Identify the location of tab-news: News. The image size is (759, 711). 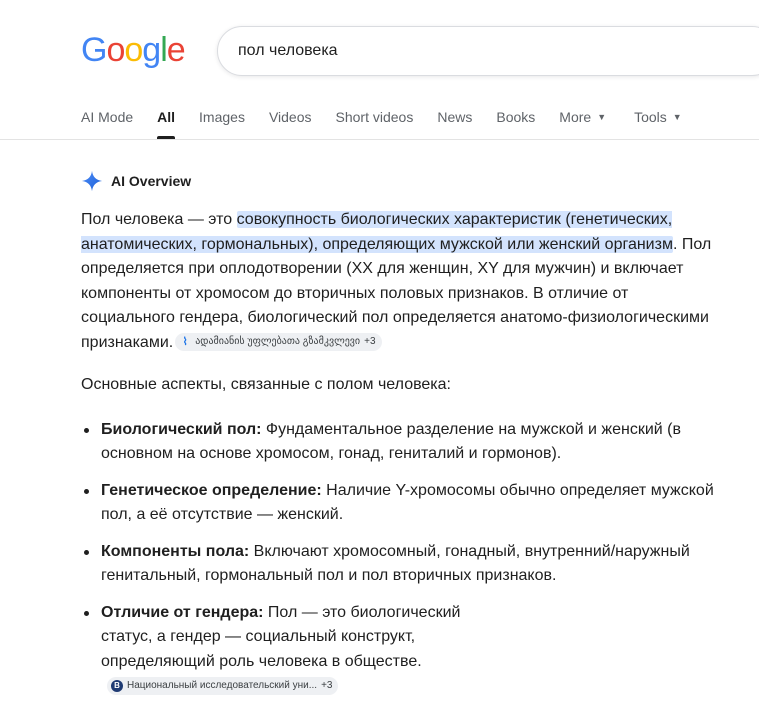
(454, 121).